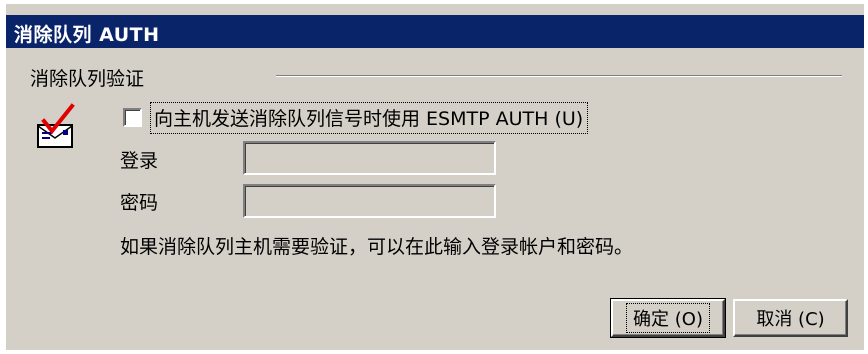  What do you see at coordinates (559, 76) in the screenshot?
I see `group-divider` at bounding box center [559, 76].